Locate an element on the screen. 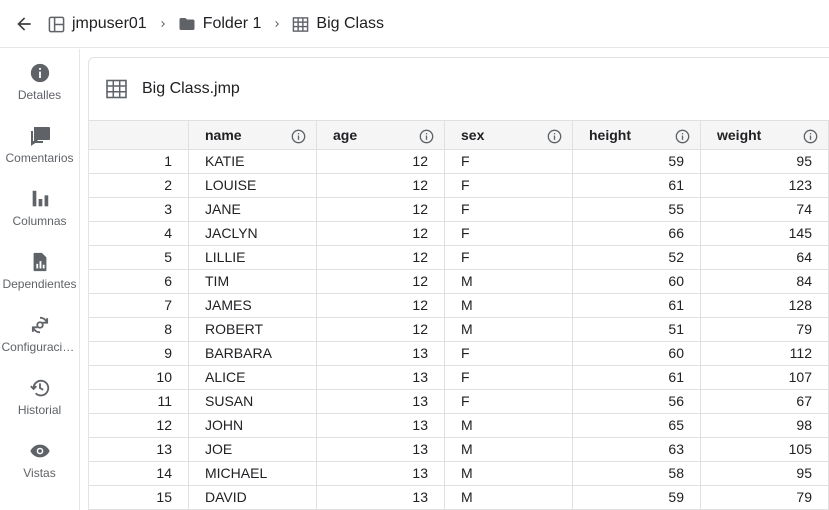 The height and width of the screenshot is (510, 829). row-number: 2 is located at coordinates (139, 186).